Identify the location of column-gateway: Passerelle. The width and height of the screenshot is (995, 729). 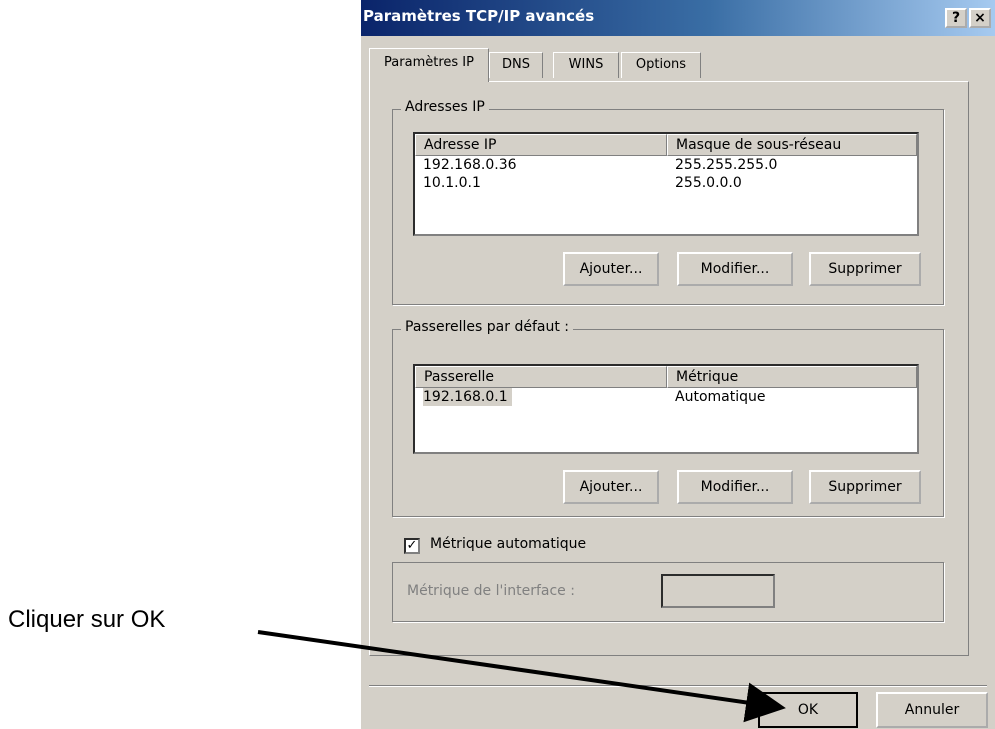
(541, 377).